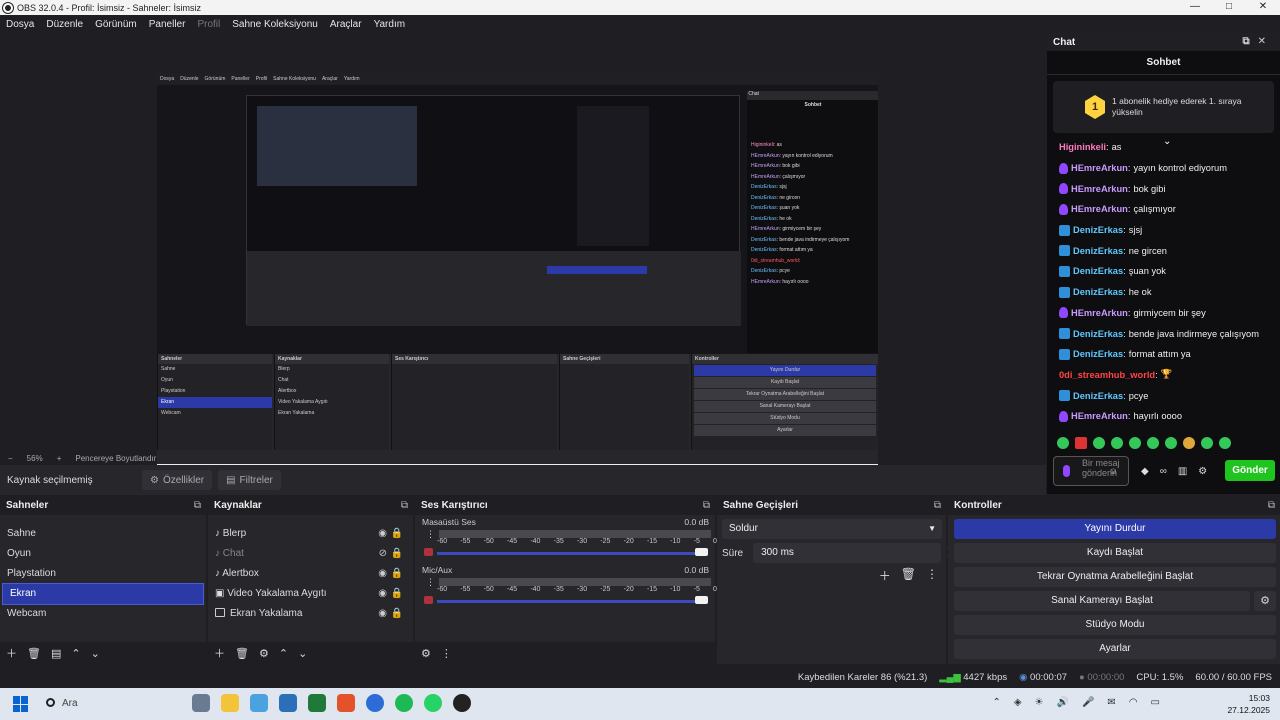 This screenshot has height=720, width=1280. What do you see at coordinates (116, 24) in the screenshot?
I see `menu-view: Görünüm` at bounding box center [116, 24].